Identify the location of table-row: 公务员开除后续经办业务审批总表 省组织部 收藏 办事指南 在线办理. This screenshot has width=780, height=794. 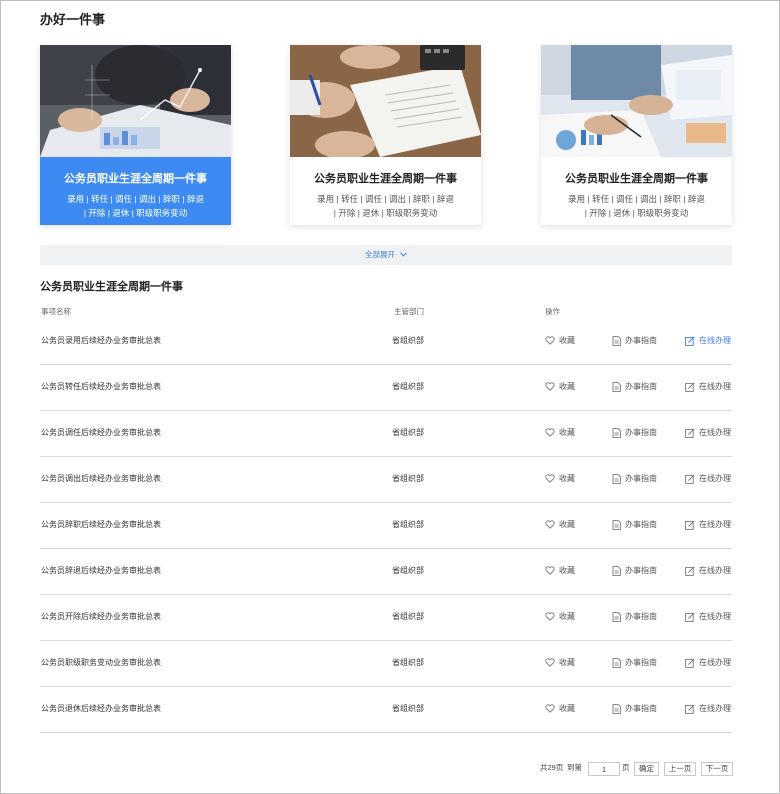
(386, 618).